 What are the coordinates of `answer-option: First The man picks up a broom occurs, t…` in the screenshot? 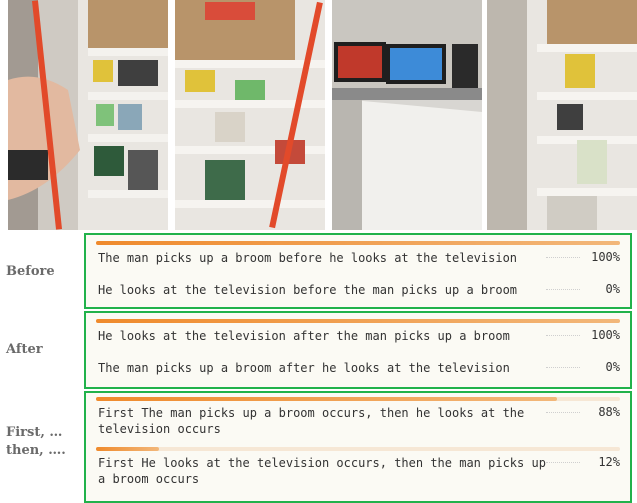 It's located at (358, 420).